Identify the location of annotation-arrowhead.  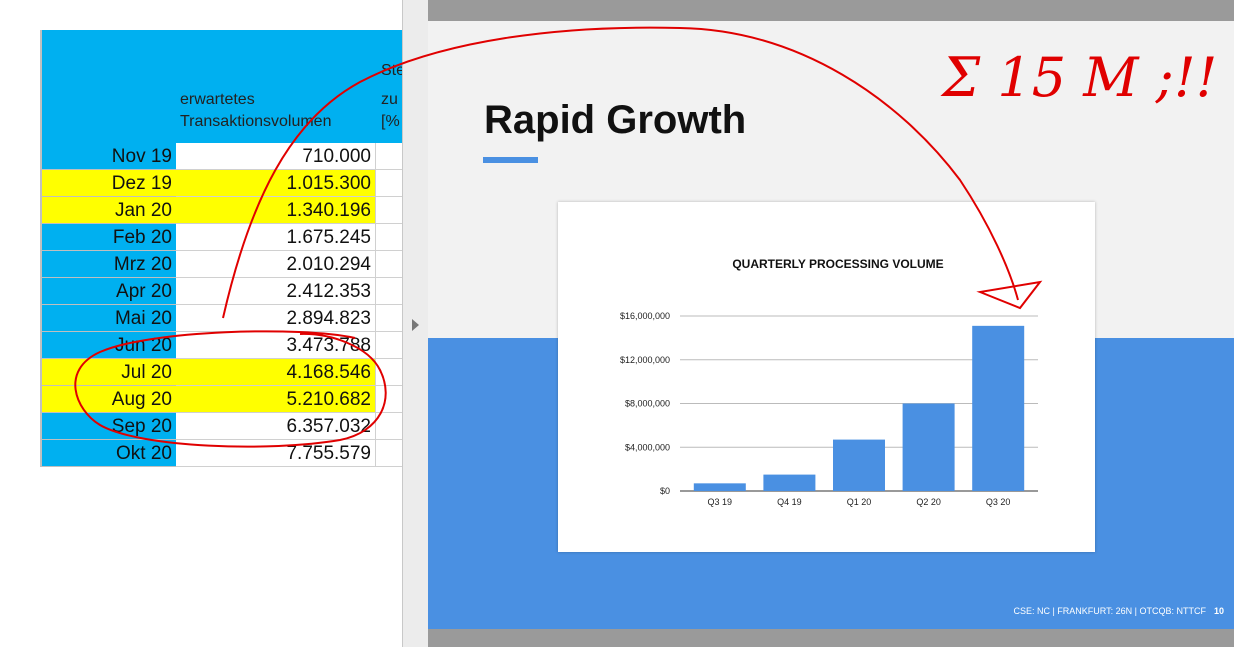
(1009, 295).